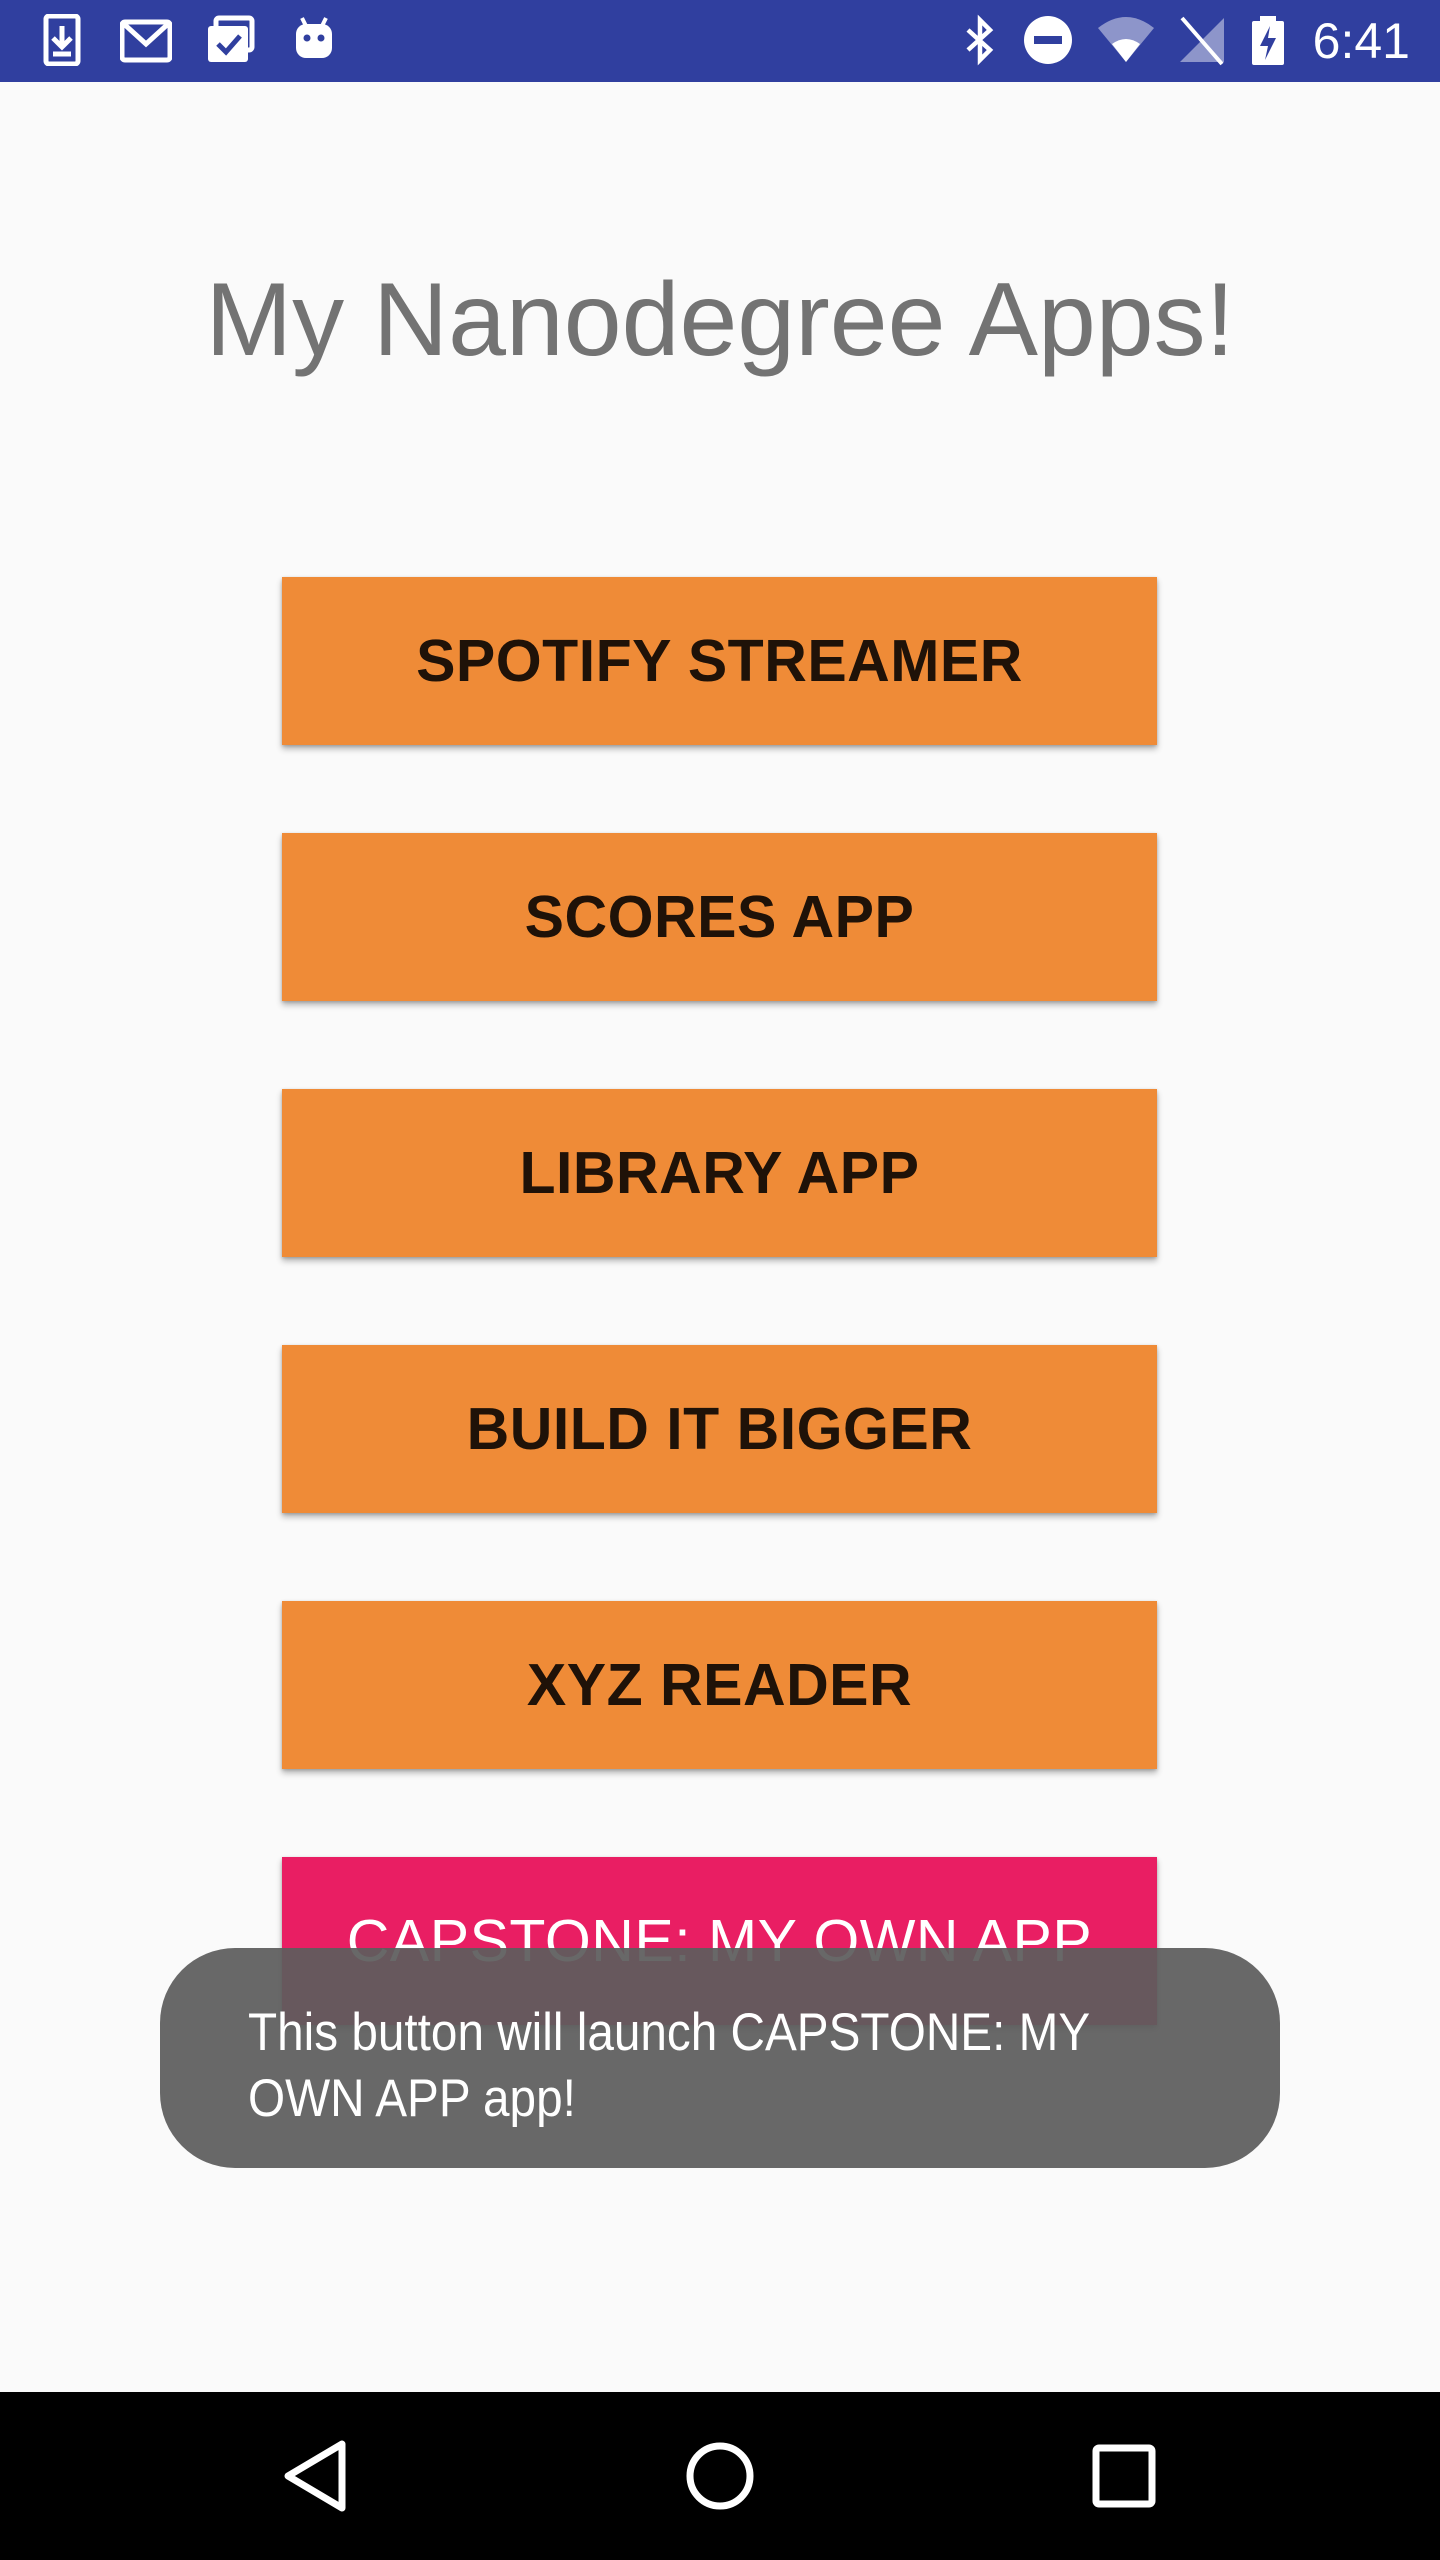 This screenshot has width=1440, height=2560. I want to click on navigation-bar, so click(720, 2476).